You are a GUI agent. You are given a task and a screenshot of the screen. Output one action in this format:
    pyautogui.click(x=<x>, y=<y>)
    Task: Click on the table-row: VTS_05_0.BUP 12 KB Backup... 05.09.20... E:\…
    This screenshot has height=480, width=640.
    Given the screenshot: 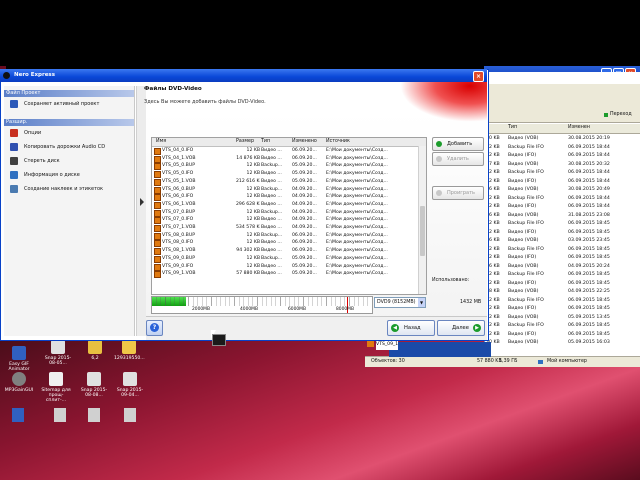 What is the action you would take?
    pyautogui.click(x=285, y=166)
    